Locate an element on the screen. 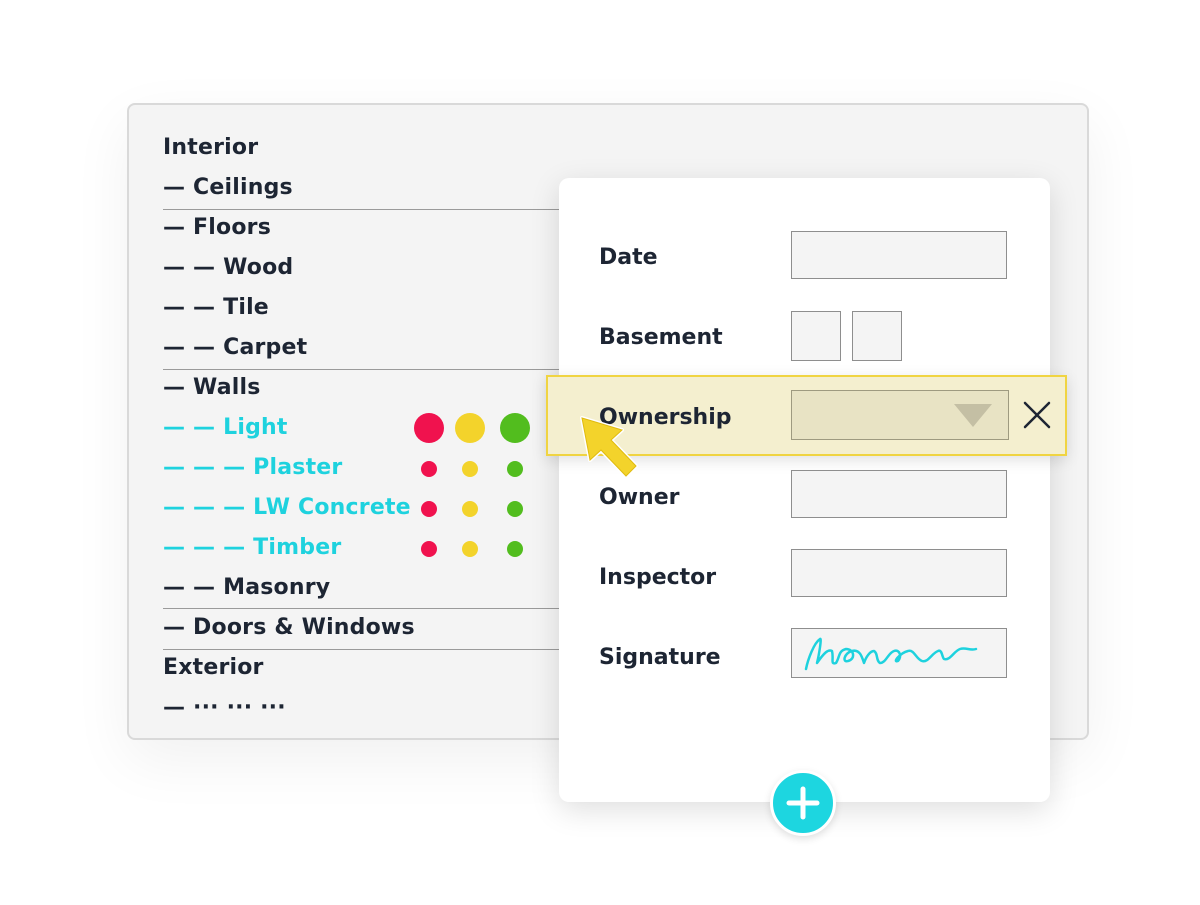 The width and height of the screenshot is (1200, 905). tree-item-more: — ··· ··· ··· is located at coordinates (224, 708).